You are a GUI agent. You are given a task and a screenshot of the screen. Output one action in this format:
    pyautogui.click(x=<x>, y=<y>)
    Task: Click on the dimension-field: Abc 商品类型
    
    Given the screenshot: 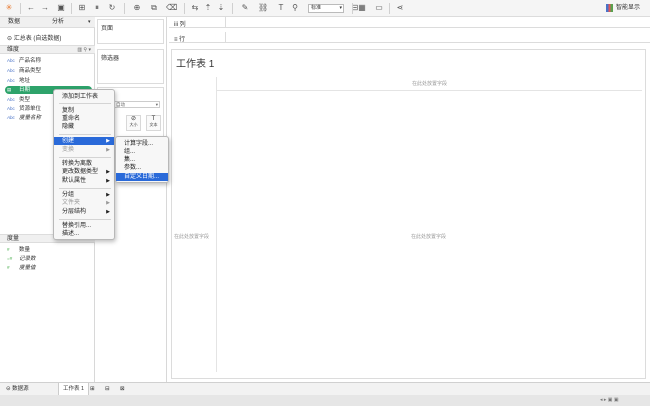 What is the action you would take?
    pyautogui.click(x=24, y=71)
    